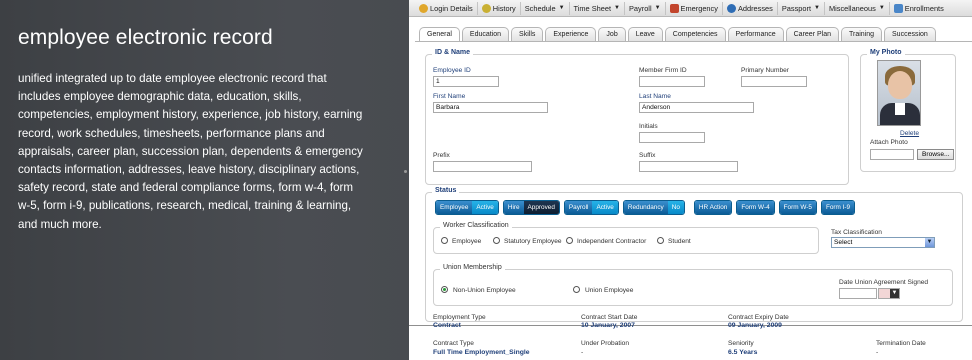  What do you see at coordinates (889, 293) in the screenshot?
I see `calendar-picker-button: ▼` at bounding box center [889, 293].